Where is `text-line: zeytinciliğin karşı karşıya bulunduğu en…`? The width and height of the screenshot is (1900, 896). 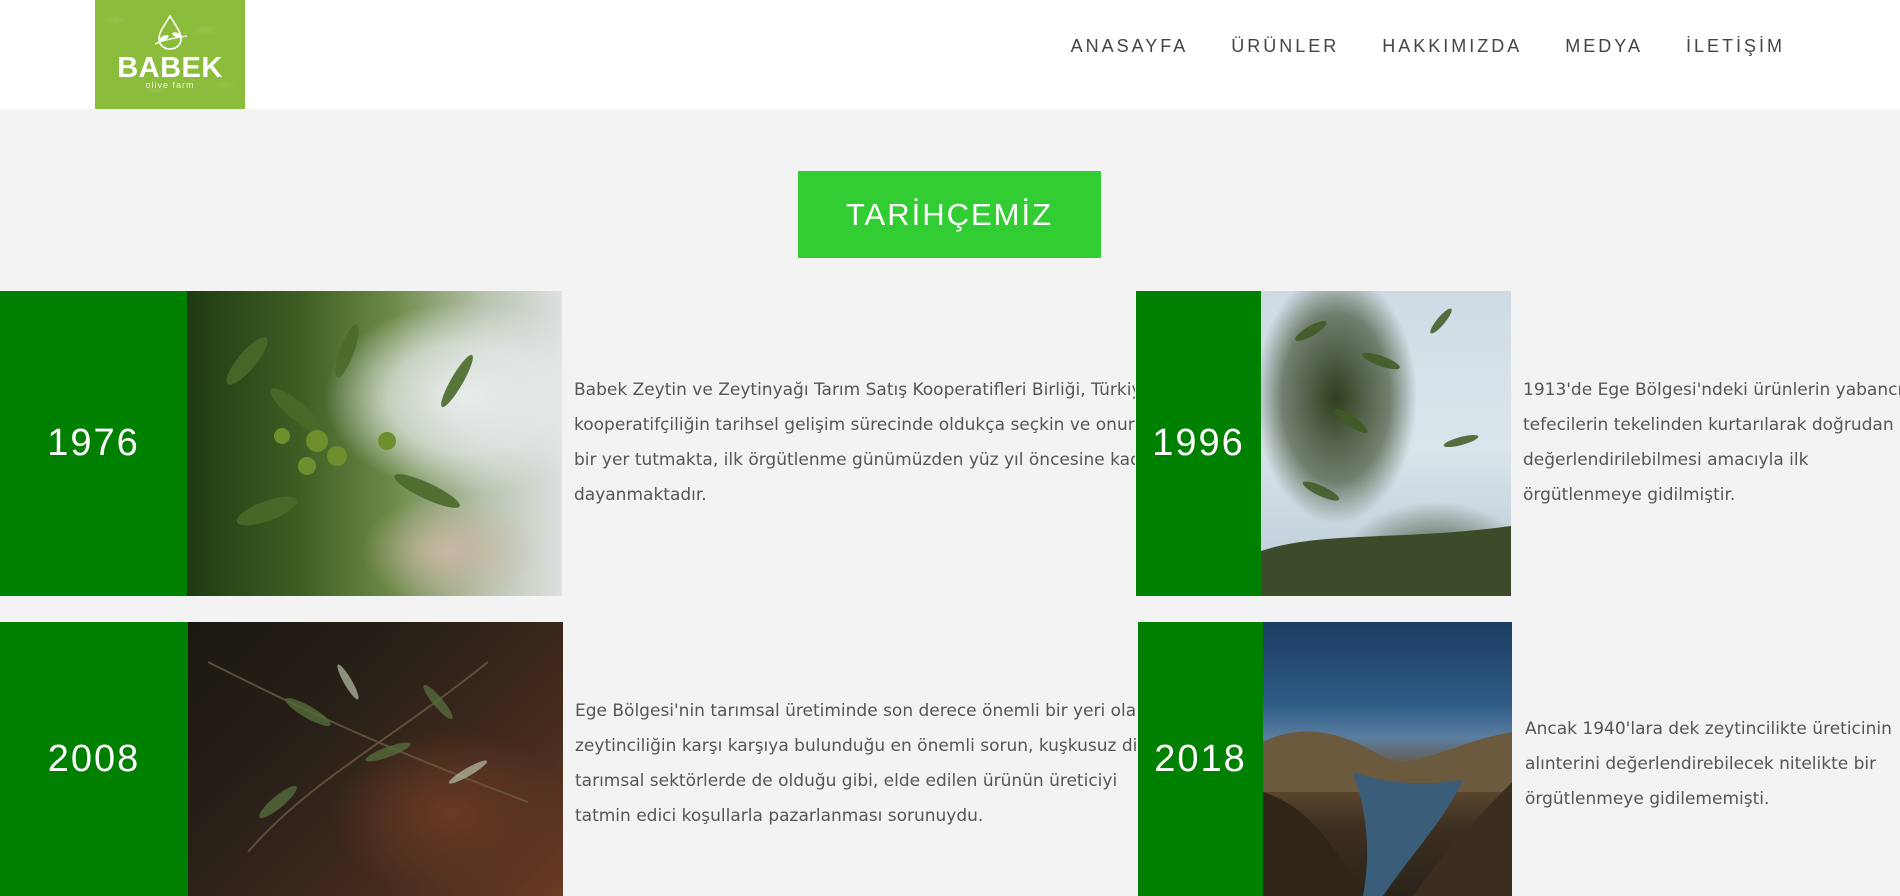 text-line: zeytinciliğin karşı karşıya bulunduğu en… is located at coordinates (855, 746).